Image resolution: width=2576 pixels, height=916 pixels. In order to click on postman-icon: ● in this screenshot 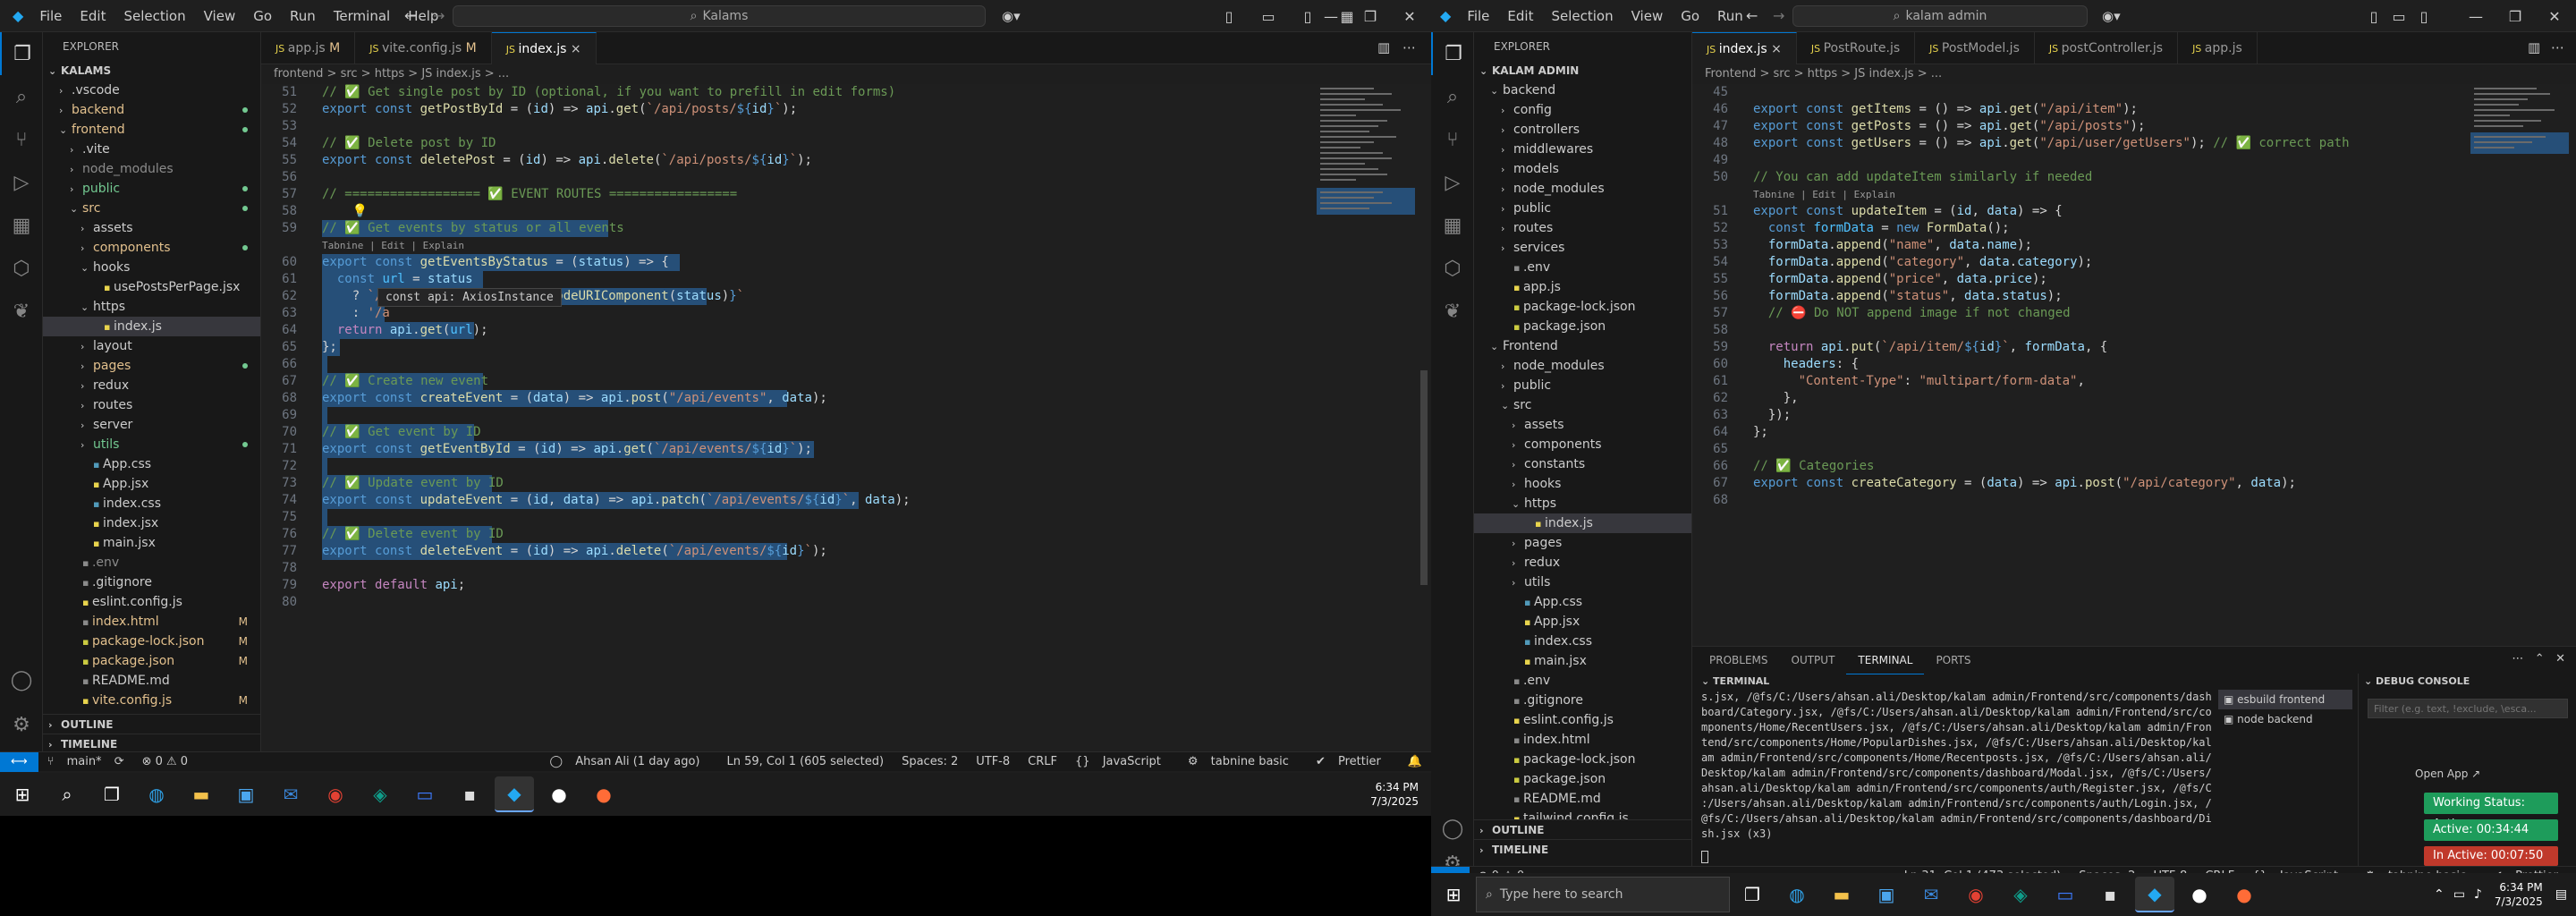, I will do `click(603, 794)`.